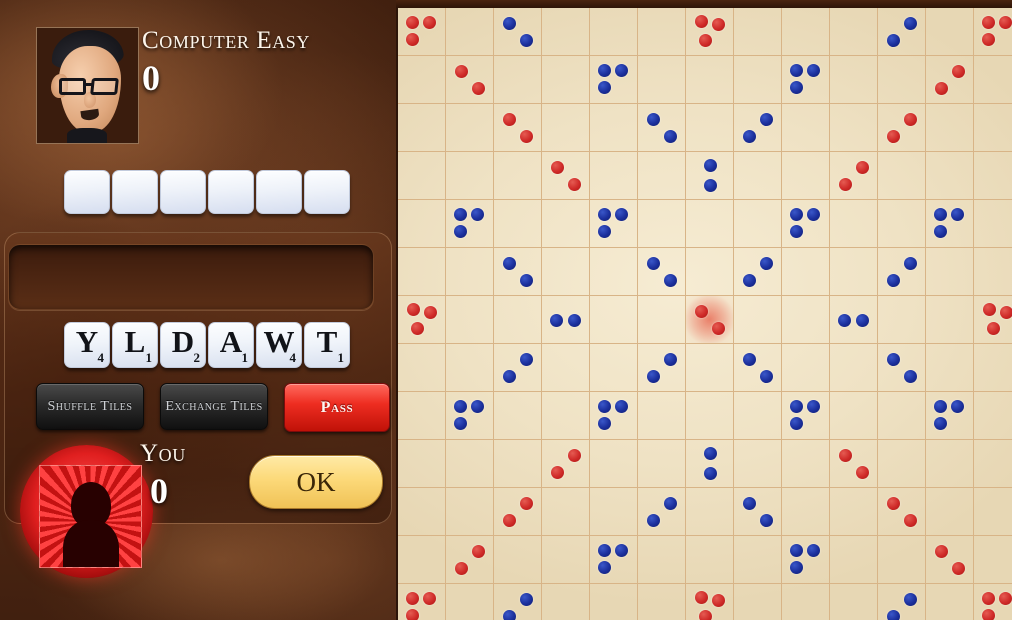 The height and width of the screenshot is (620, 1012). What do you see at coordinates (337, 407) in the screenshot?
I see `pass-button: Pass` at bounding box center [337, 407].